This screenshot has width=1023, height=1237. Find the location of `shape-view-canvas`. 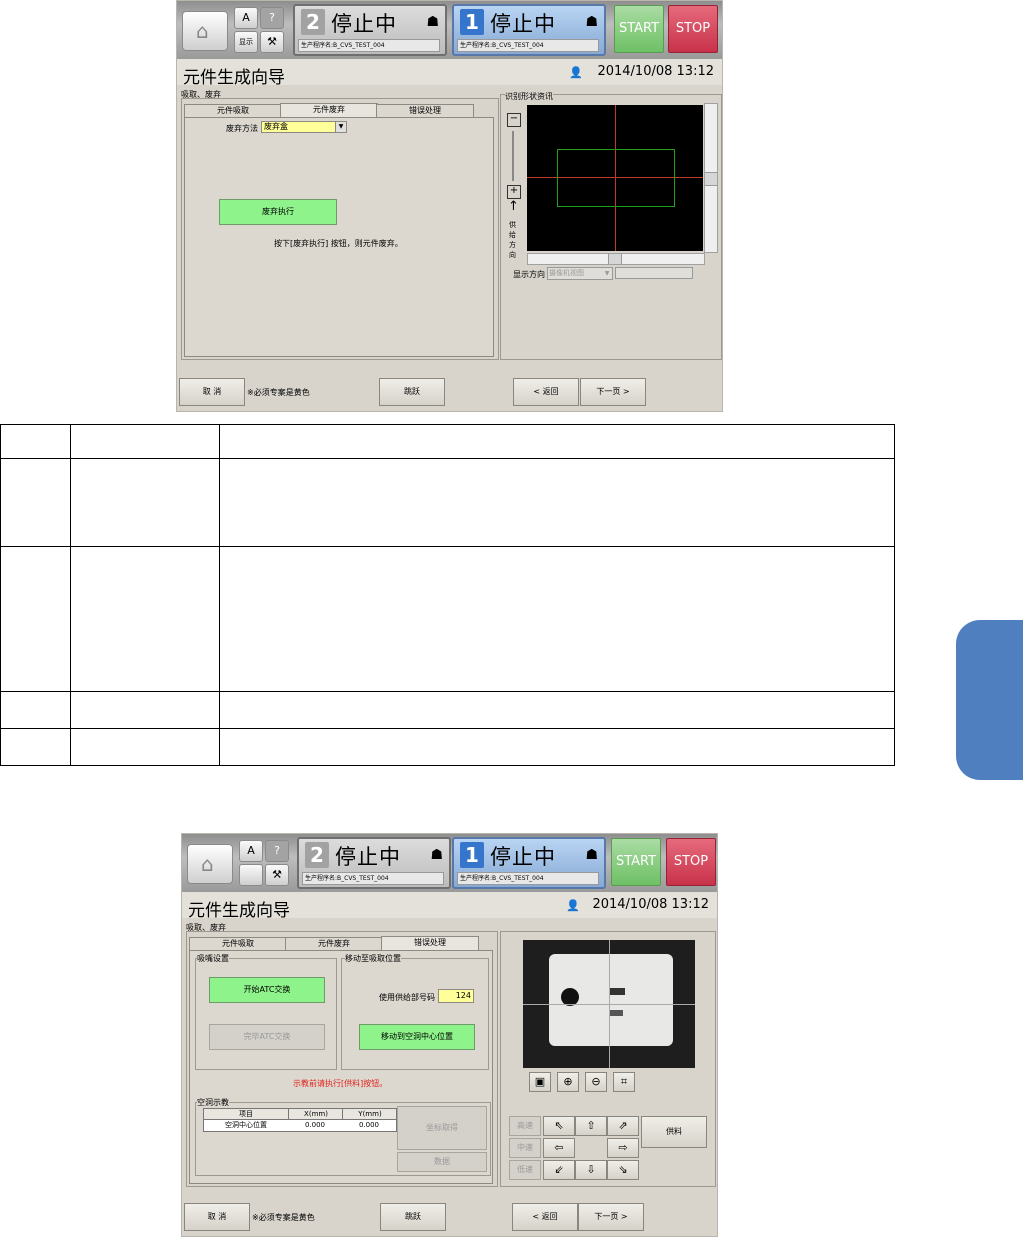

shape-view-canvas is located at coordinates (615, 178).